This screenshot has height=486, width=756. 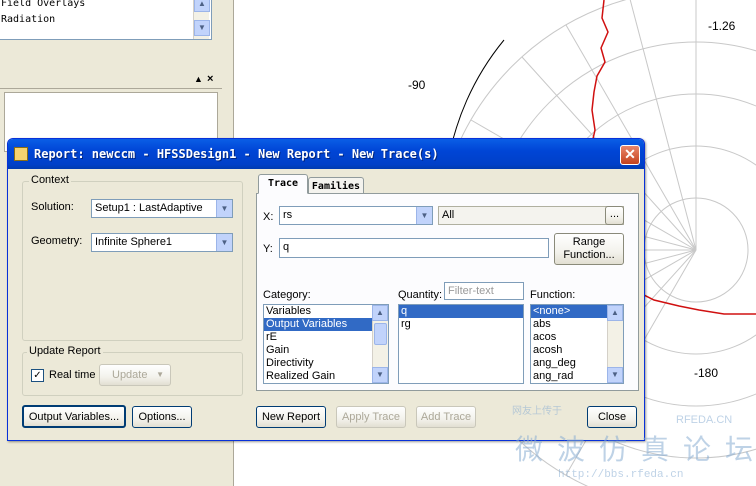 What do you see at coordinates (706, 373) in the screenshot?
I see `plot-label-minus180: -180` at bounding box center [706, 373].